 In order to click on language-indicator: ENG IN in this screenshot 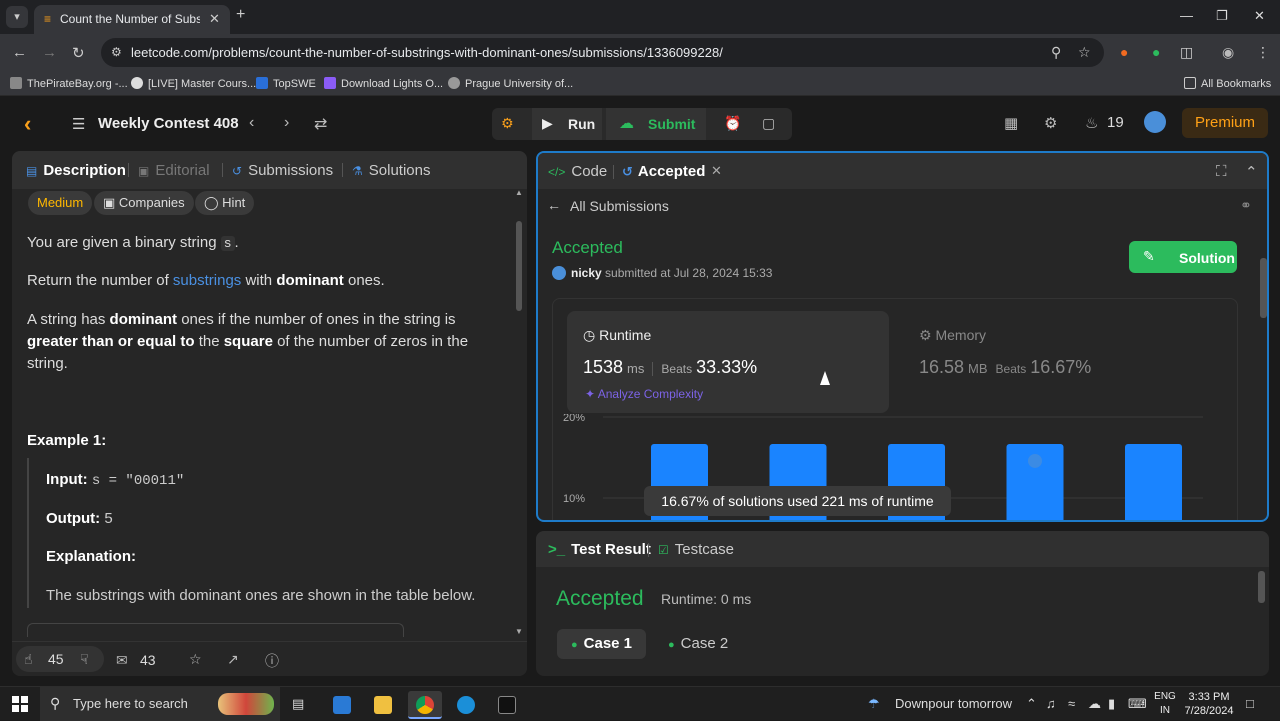, I will do `click(1165, 704)`.